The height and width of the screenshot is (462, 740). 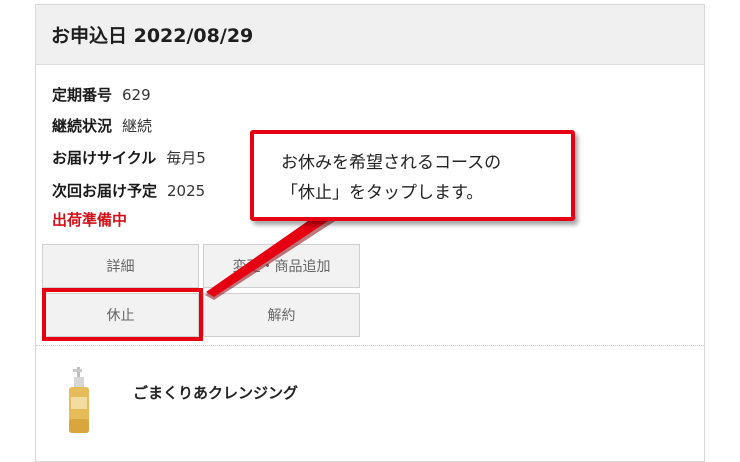 What do you see at coordinates (120, 266) in the screenshot?
I see `detail-button: 詳細` at bounding box center [120, 266].